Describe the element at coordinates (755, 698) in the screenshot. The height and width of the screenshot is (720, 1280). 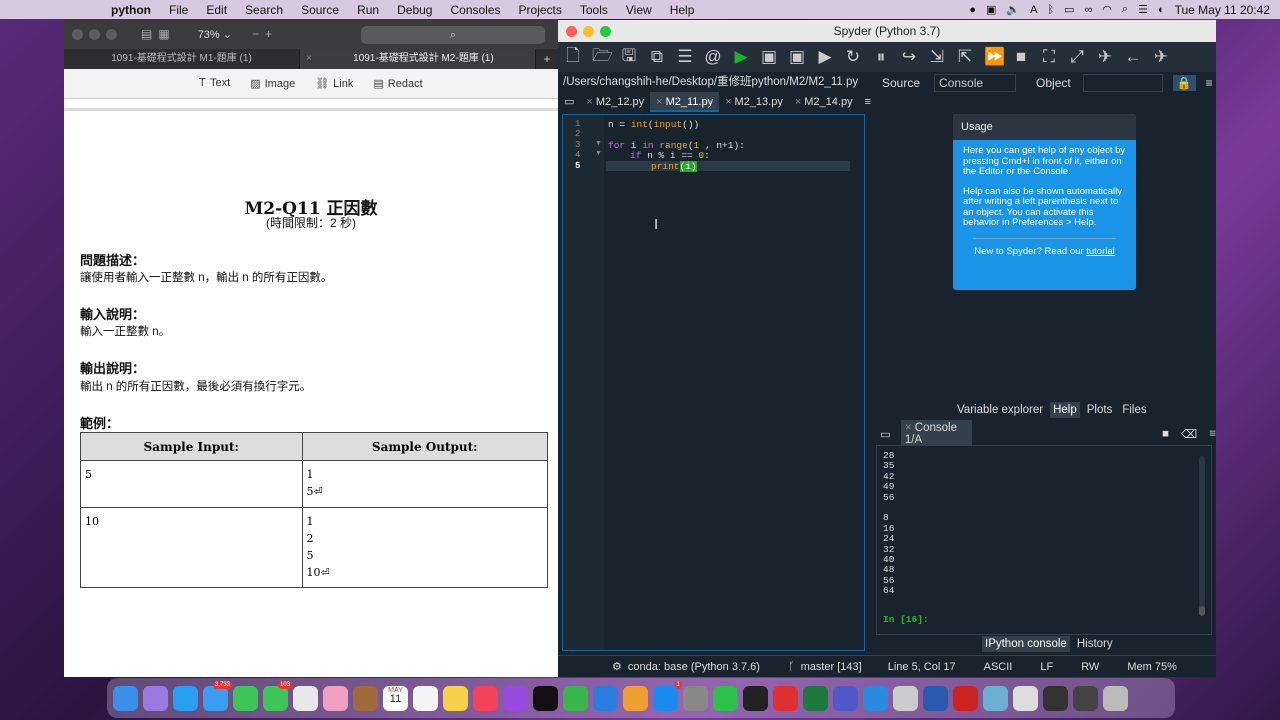
I see `terminal-icon` at that location.